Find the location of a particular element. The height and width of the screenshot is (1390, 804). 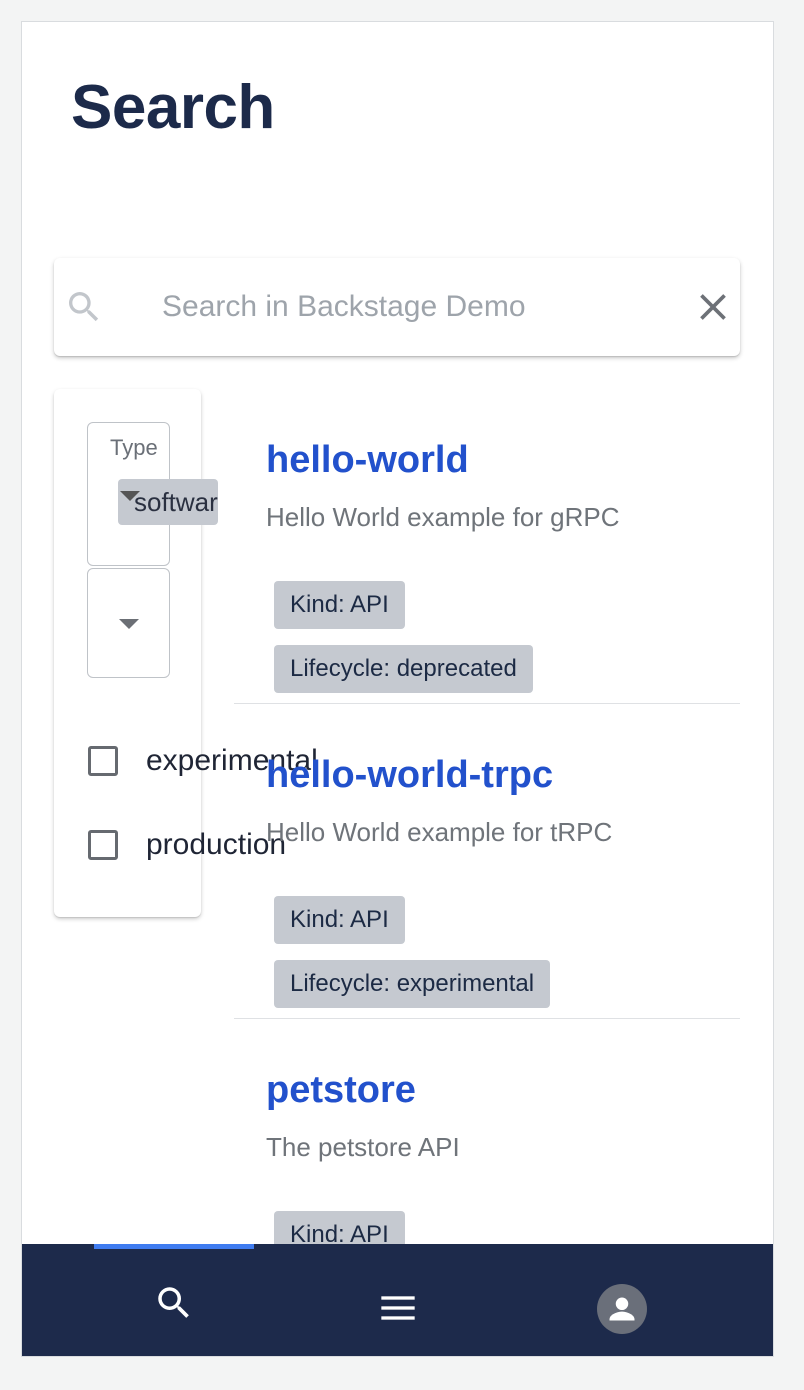

search-bar is located at coordinates (397, 307).